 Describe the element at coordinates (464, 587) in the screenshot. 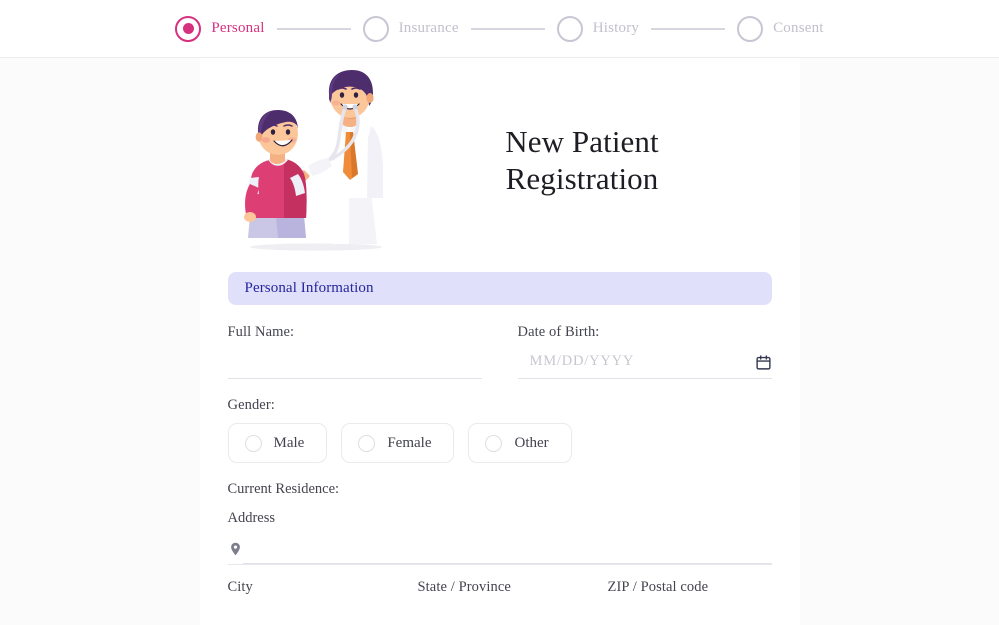

I see `state-label: State / Province` at that location.